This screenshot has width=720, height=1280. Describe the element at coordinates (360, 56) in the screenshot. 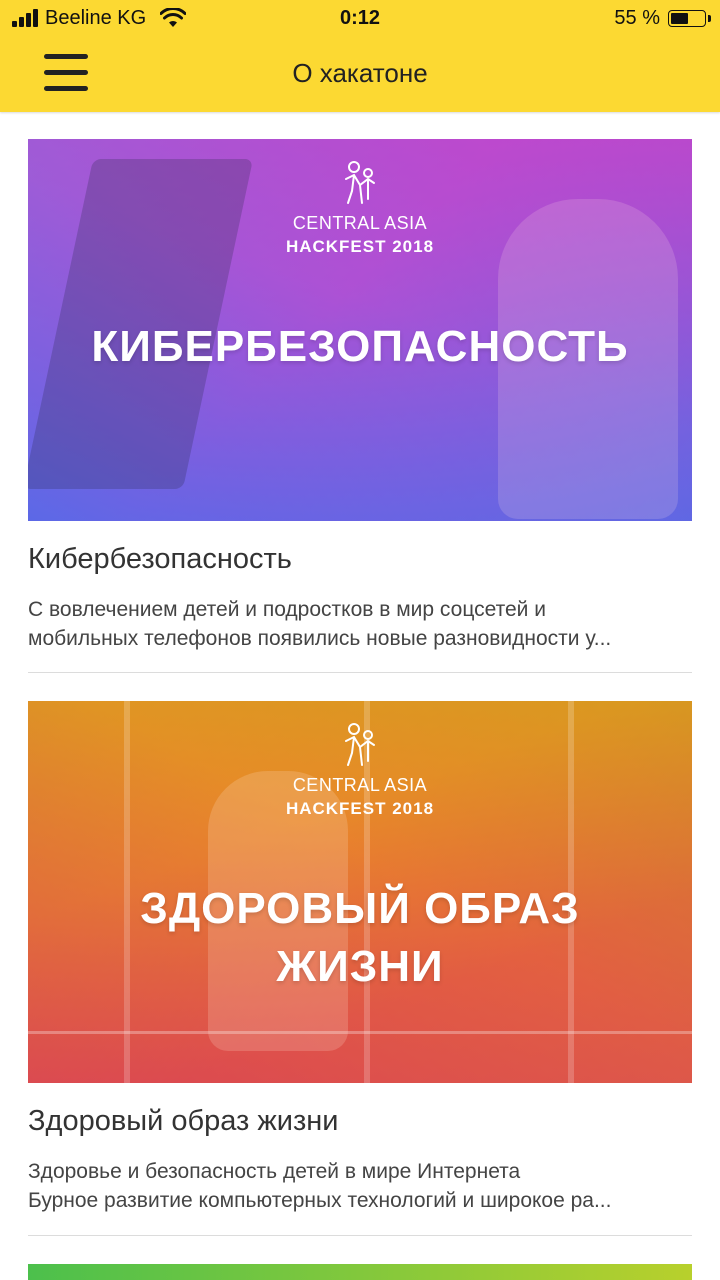

I see `app-header: Beeline KG 0:12 55 % О хакатоне` at that location.